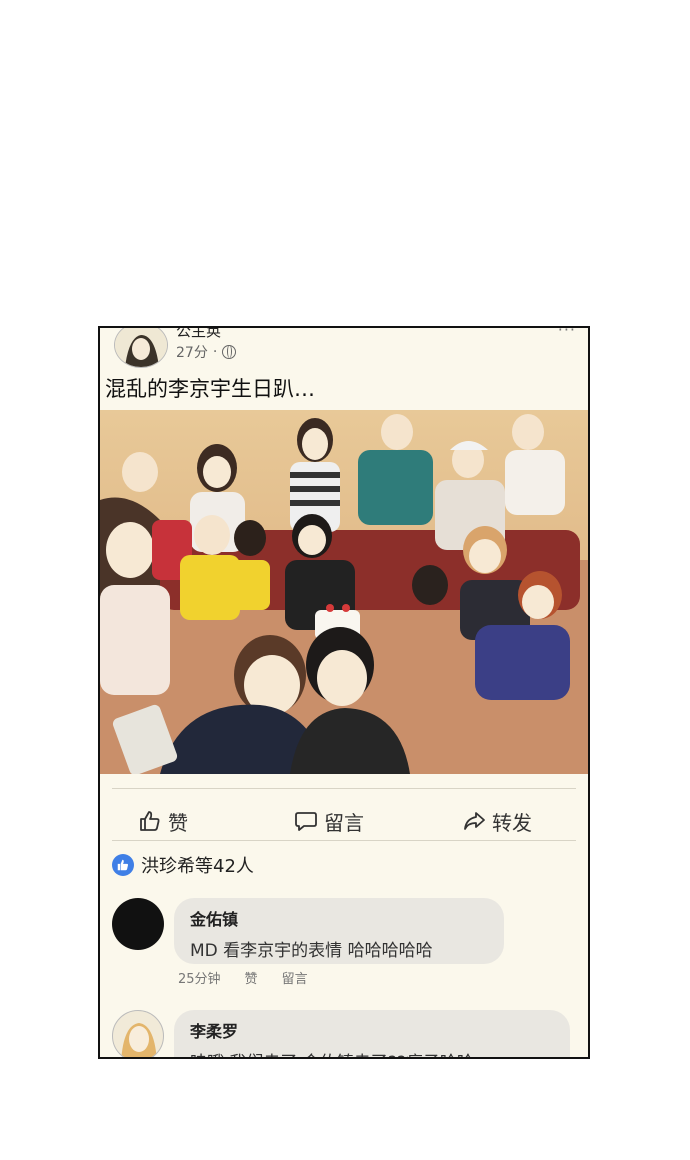 This screenshot has height=1160, width=690. Describe the element at coordinates (311, 951) in the screenshot. I see `comment-text: MD 看李京宇的表情 哈哈哈哈哈` at that location.